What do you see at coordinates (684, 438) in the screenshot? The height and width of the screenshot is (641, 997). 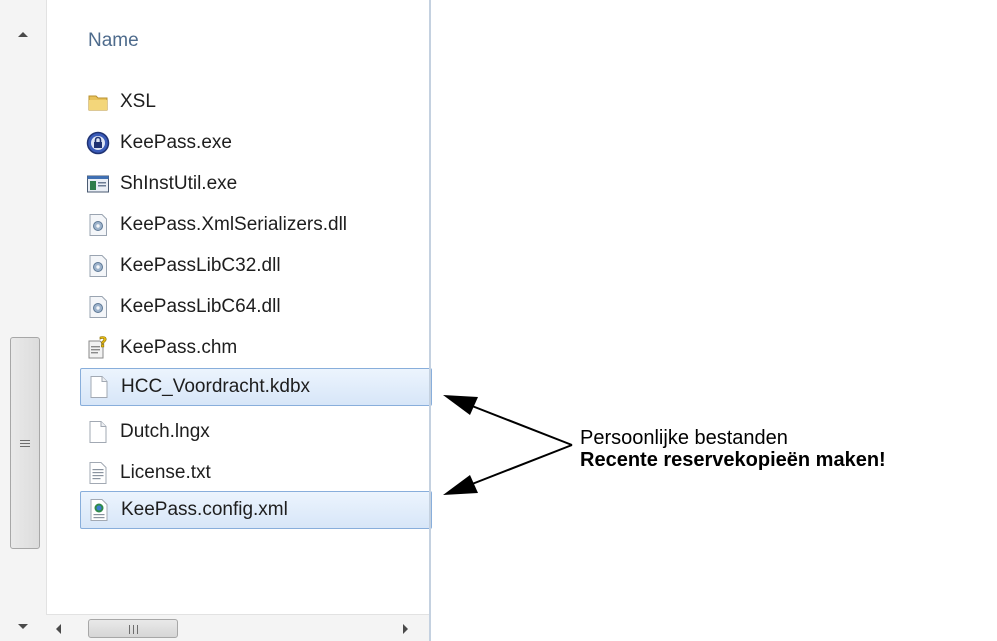 I see `annotation-line-1: Persoonlijke bestanden` at bounding box center [684, 438].